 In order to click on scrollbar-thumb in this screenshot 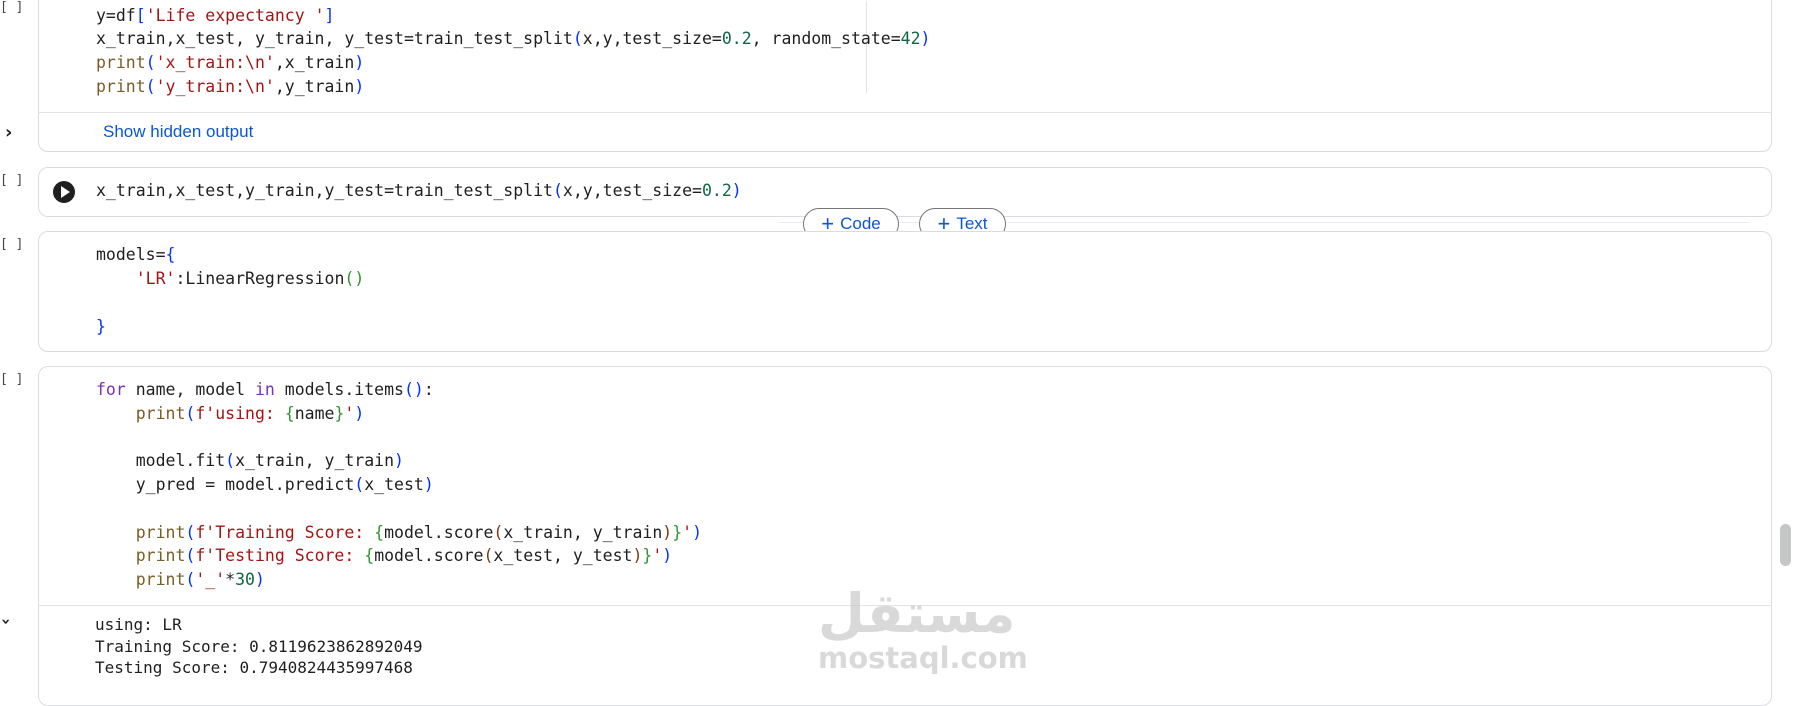, I will do `click(1785, 545)`.